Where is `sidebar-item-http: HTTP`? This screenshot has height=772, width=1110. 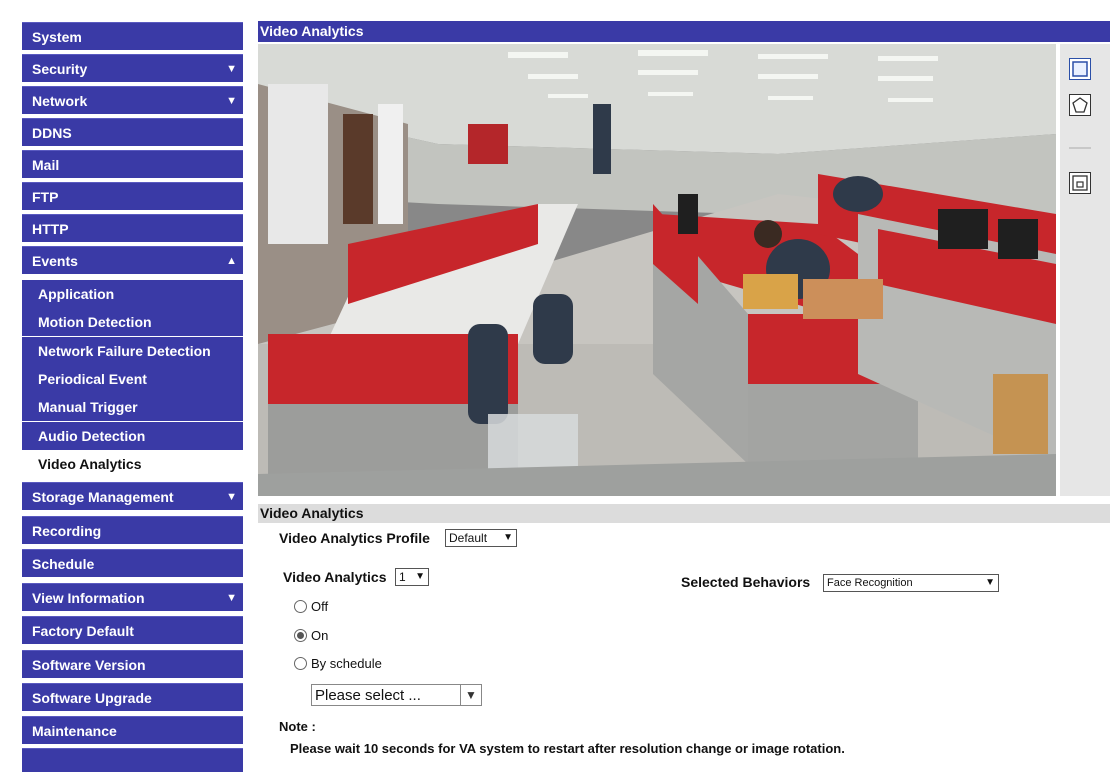
sidebar-item-http: HTTP is located at coordinates (132, 228).